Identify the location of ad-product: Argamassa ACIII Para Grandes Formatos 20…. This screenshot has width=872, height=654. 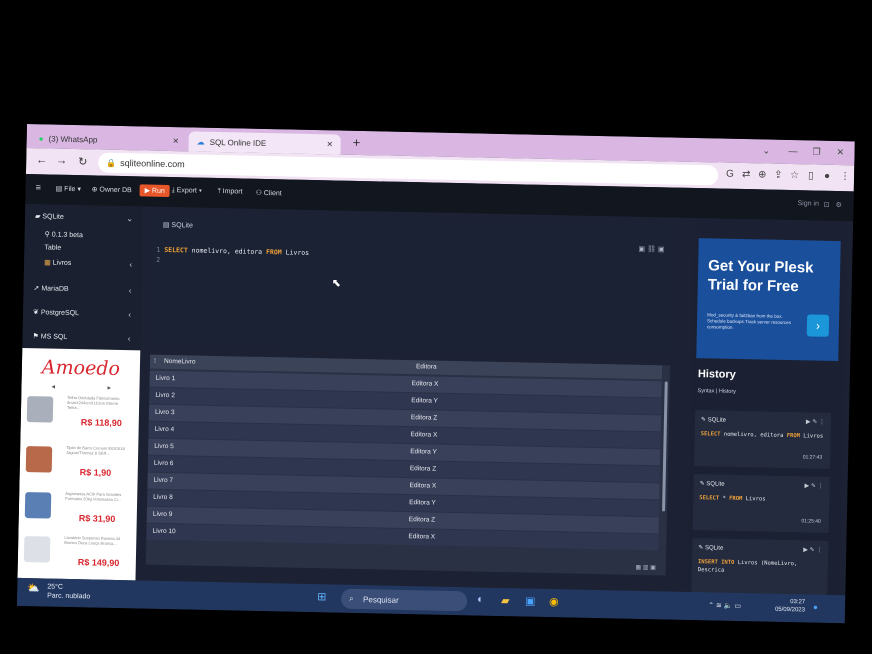
(77, 512).